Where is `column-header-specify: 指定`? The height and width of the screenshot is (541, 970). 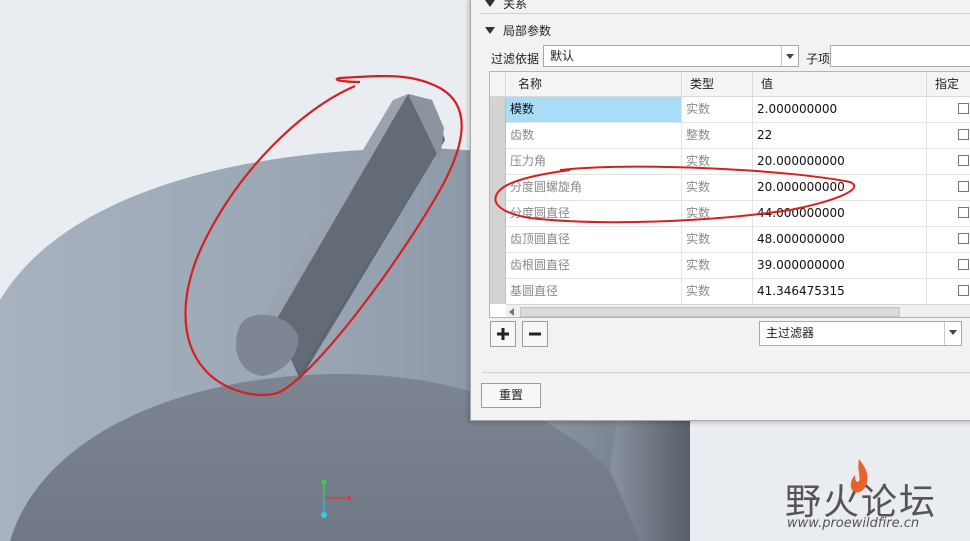
column-header-specify: 指定 is located at coordinates (948, 84).